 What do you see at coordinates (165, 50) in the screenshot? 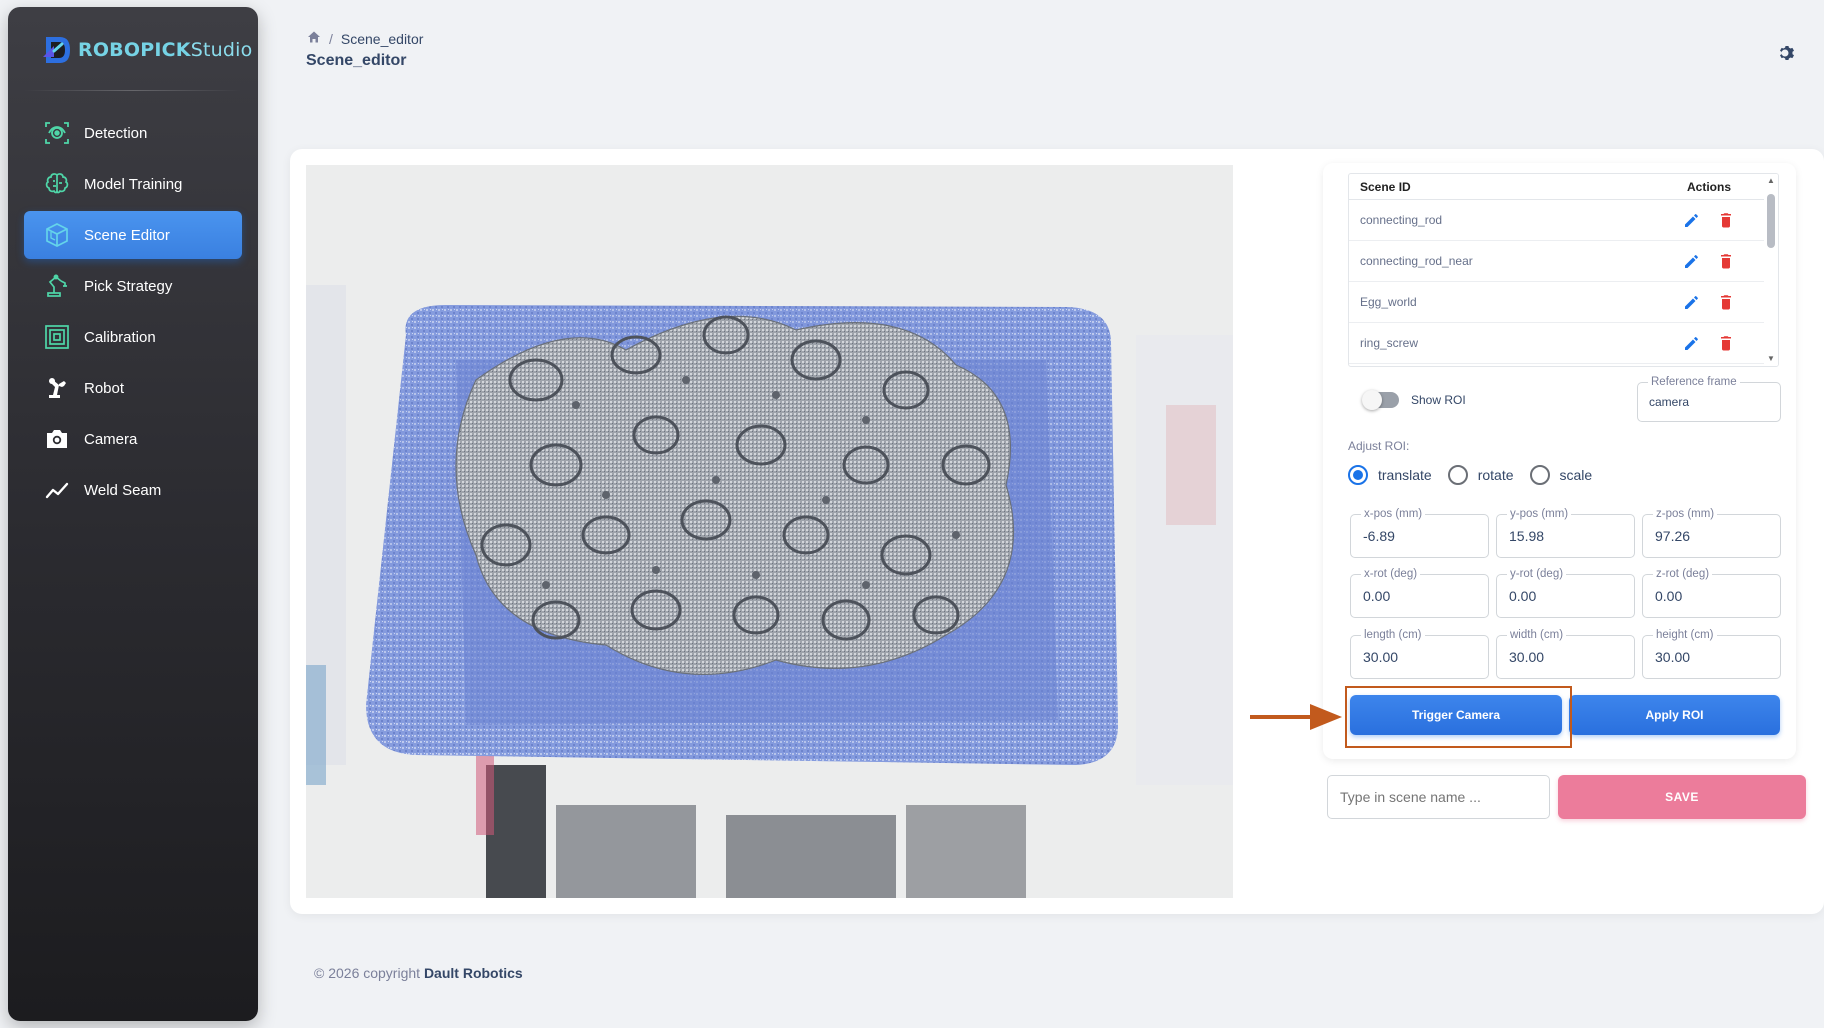
I see `brand-name: ROBOPICKStudio` at bounding box center [165, 50].